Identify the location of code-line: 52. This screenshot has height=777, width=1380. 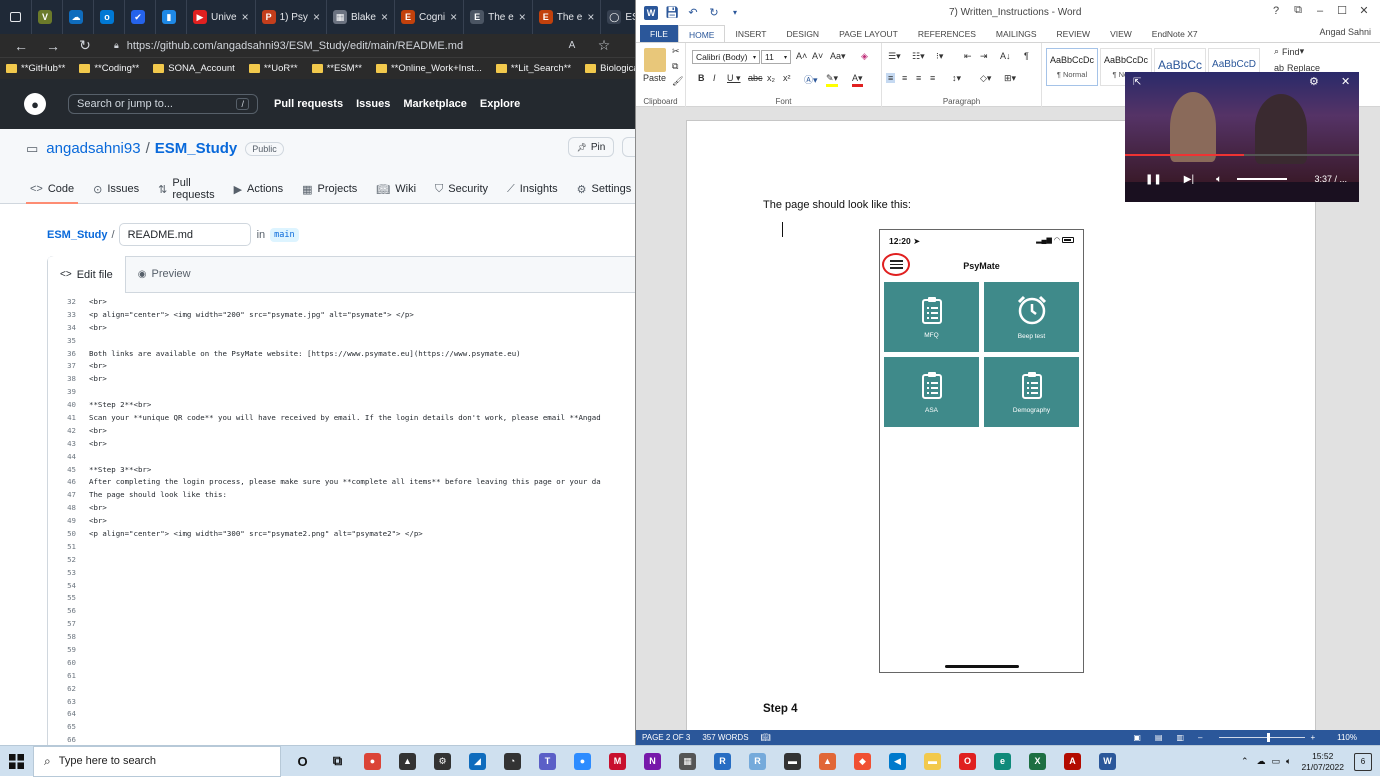
(347, 559).